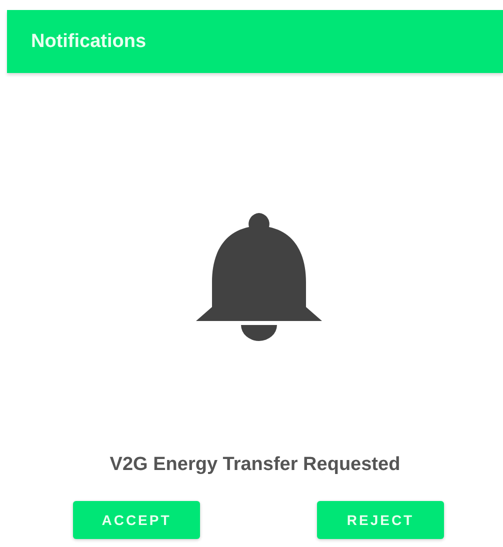 Image resolution: width=503 pixels, height=547 pixels. What do you see at coordinates (88, 41) in the screenshot?
I see `app-bar-title: Notifications` at bounding box center [88, 41].